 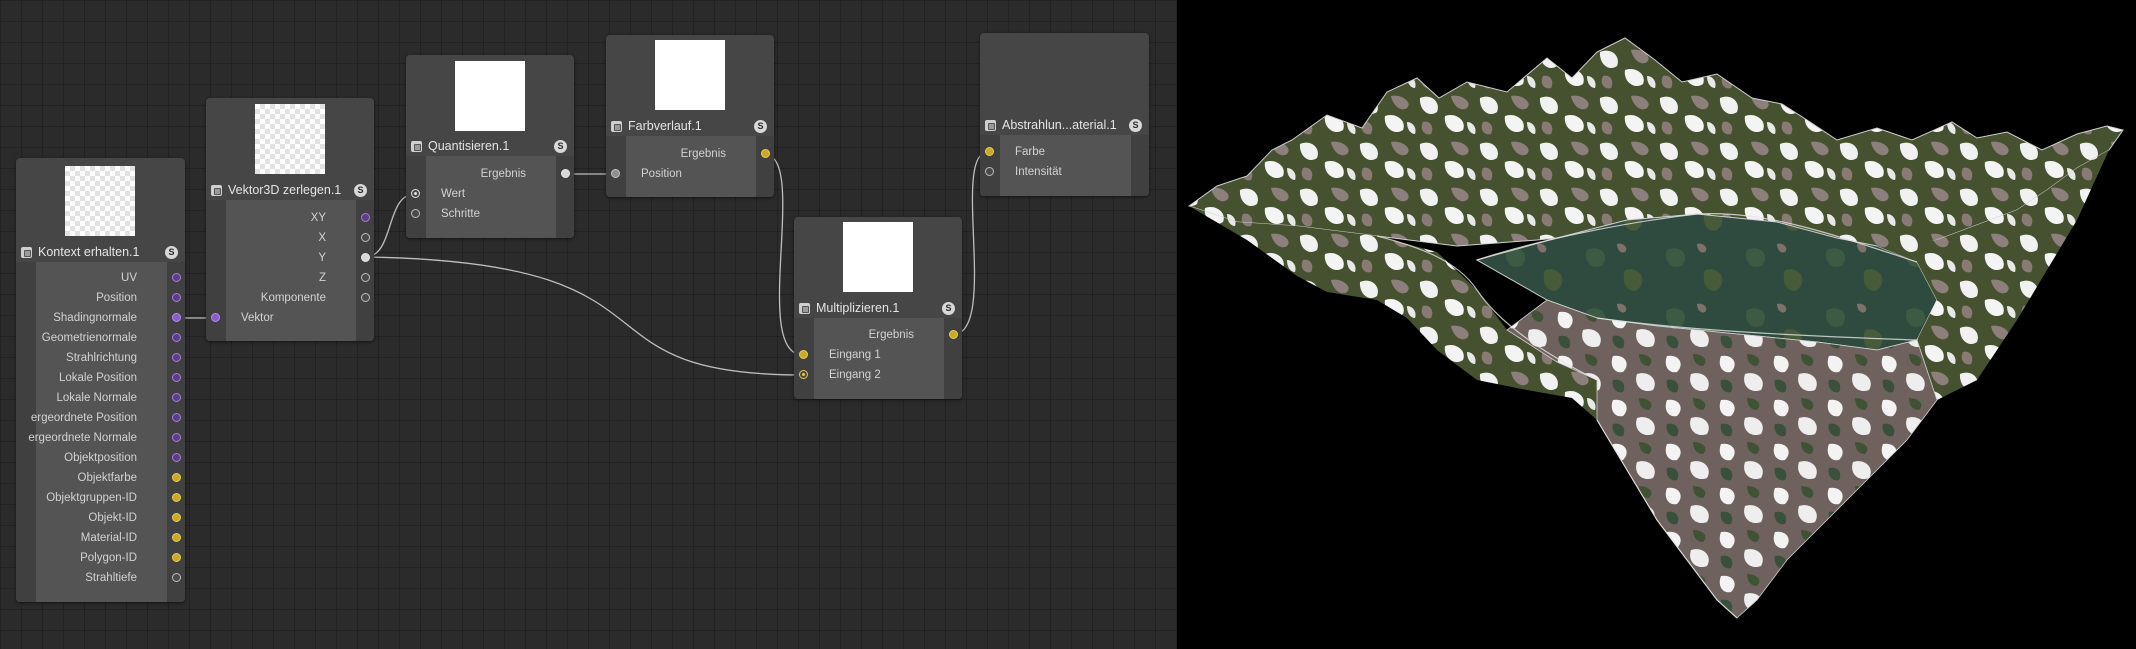 What do you see at coordinates (111, 578) in the screenshot?
I see `port-label: Strahltiefe` at bounding box center [111, 578].